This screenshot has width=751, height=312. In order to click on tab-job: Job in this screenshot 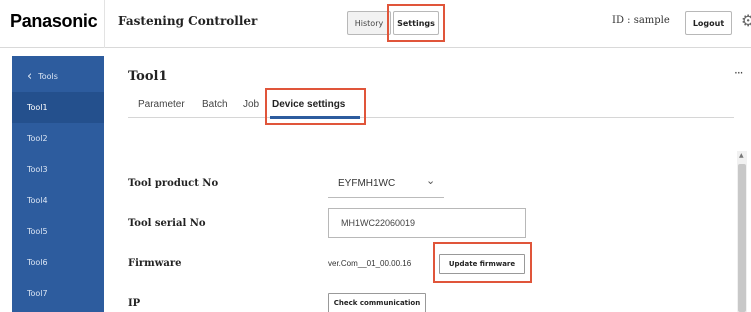, I will do `click(251, 104)`.